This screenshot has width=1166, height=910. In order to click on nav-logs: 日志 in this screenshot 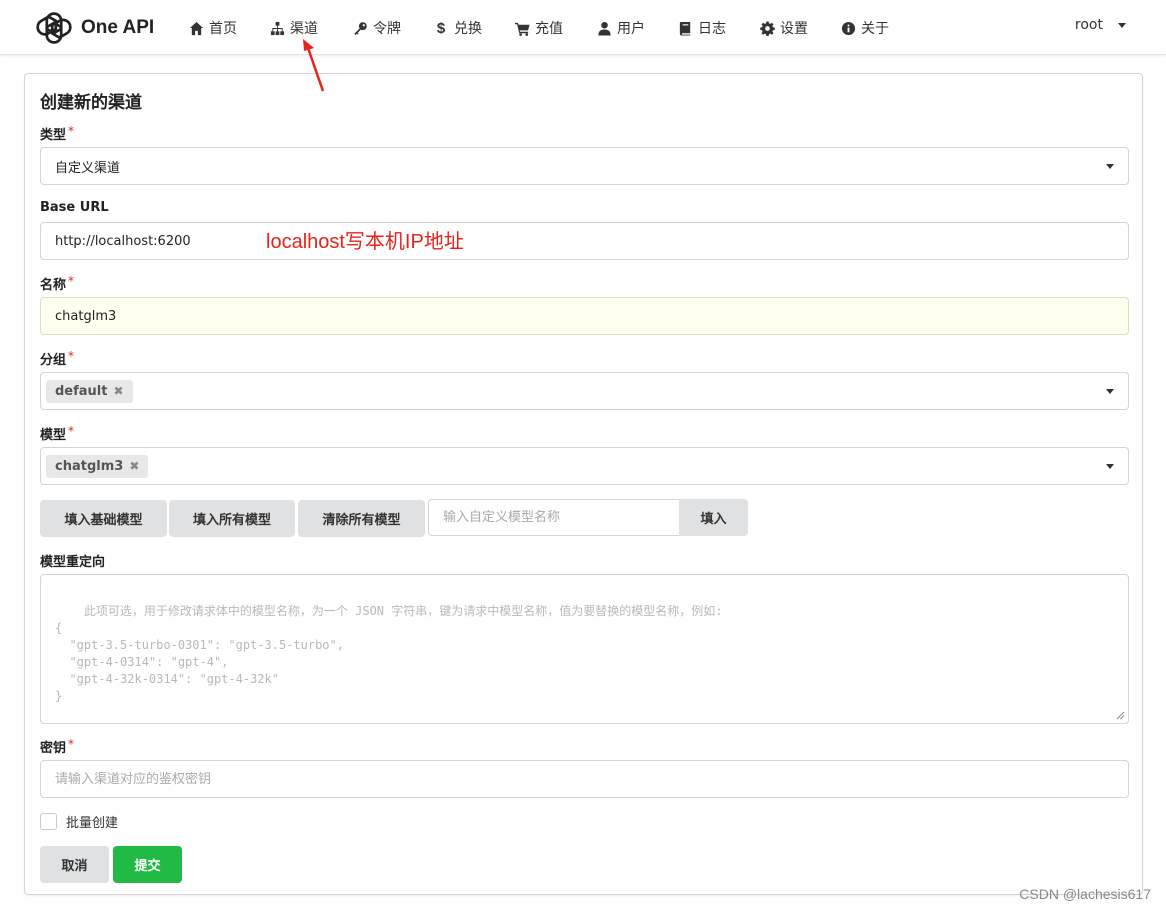, I will do `click(701, 28)`.